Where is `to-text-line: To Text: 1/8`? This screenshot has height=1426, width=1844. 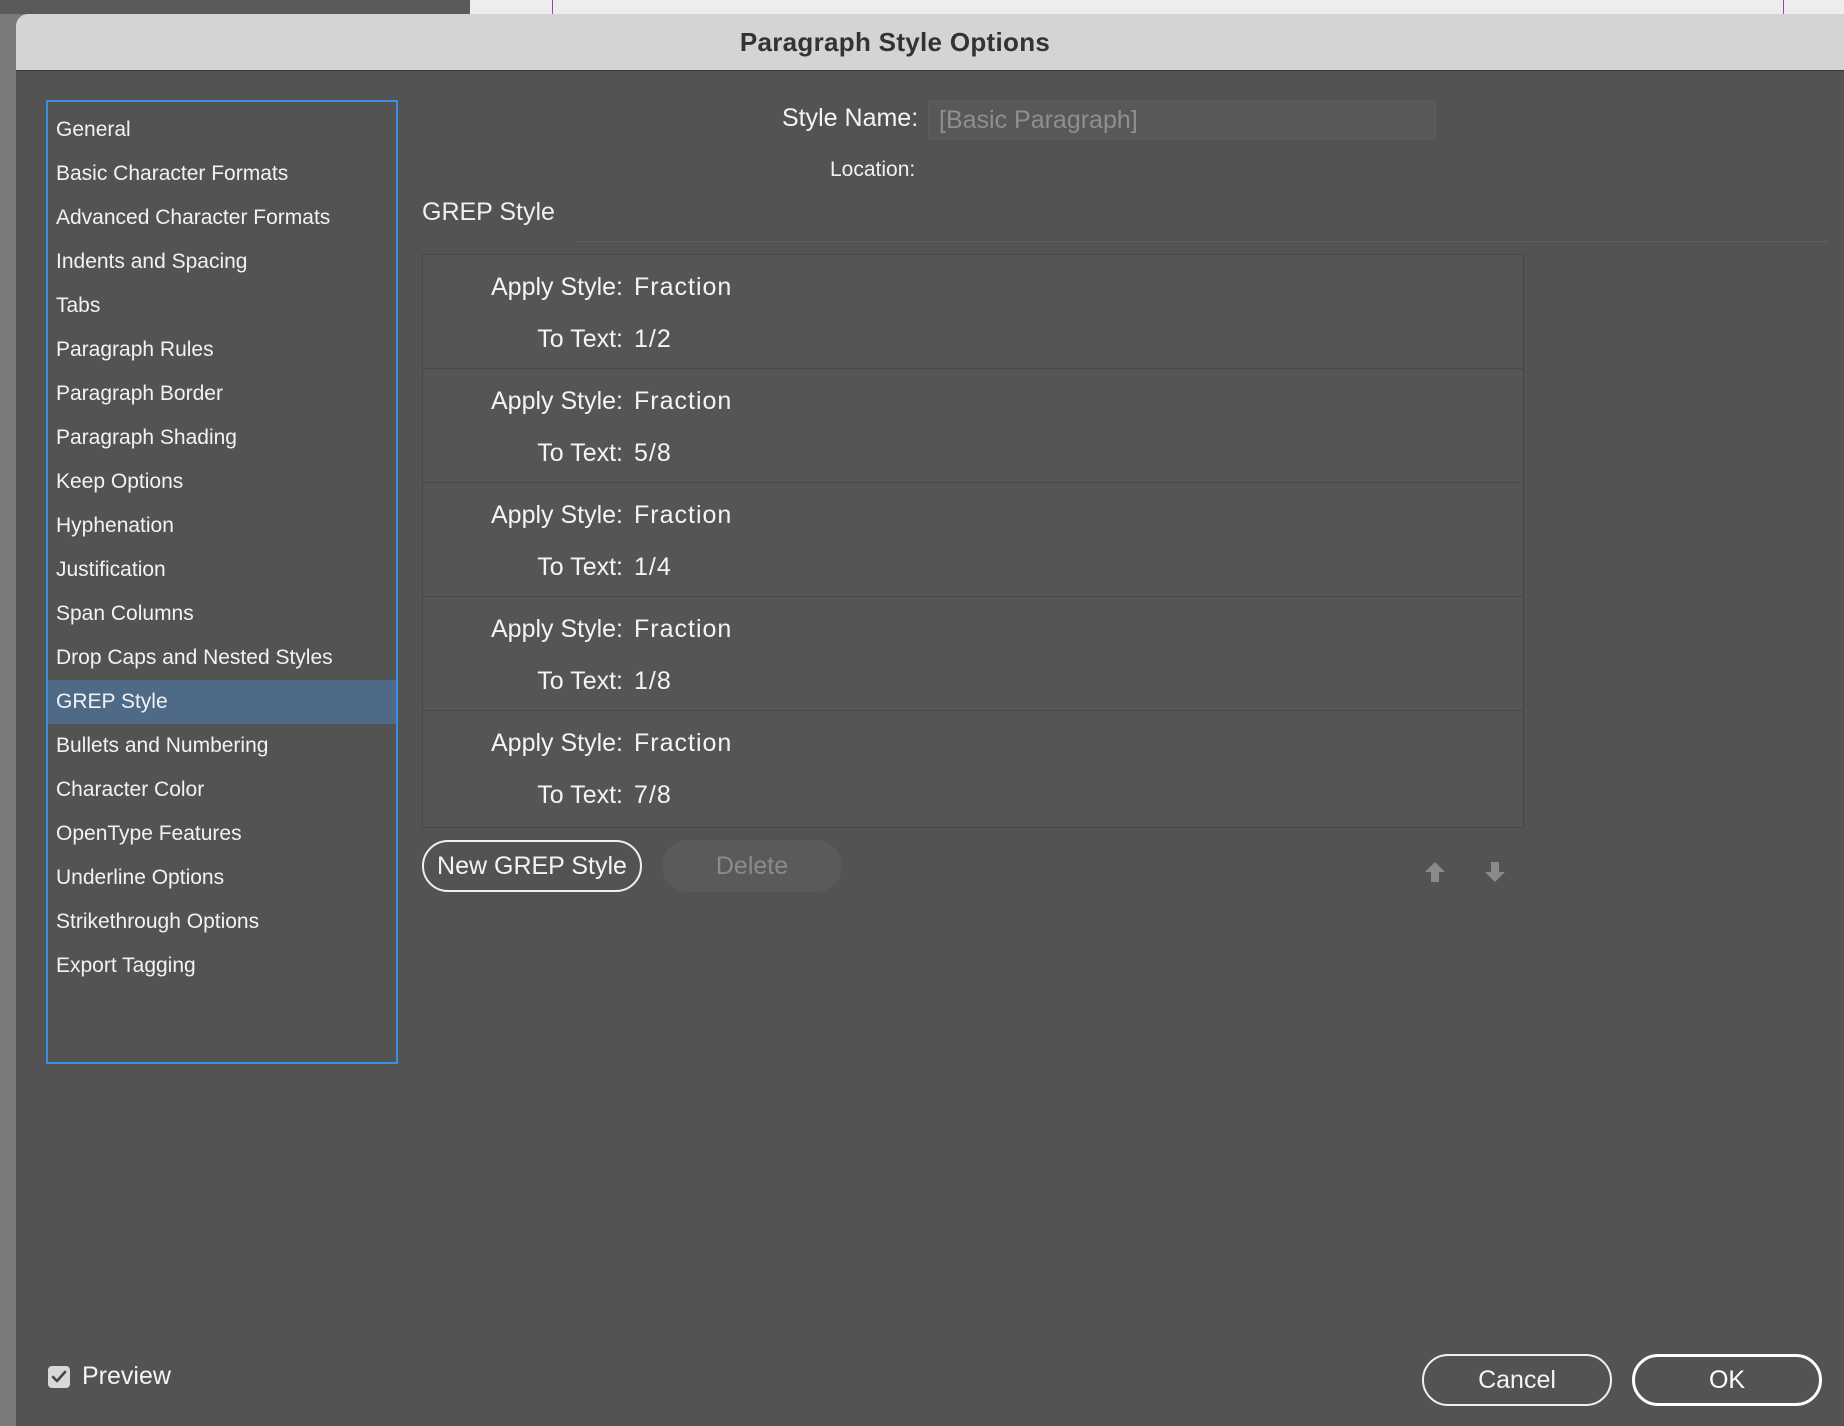 to-text-line: To Text: 1/8 is located at coordinates (547, 681).